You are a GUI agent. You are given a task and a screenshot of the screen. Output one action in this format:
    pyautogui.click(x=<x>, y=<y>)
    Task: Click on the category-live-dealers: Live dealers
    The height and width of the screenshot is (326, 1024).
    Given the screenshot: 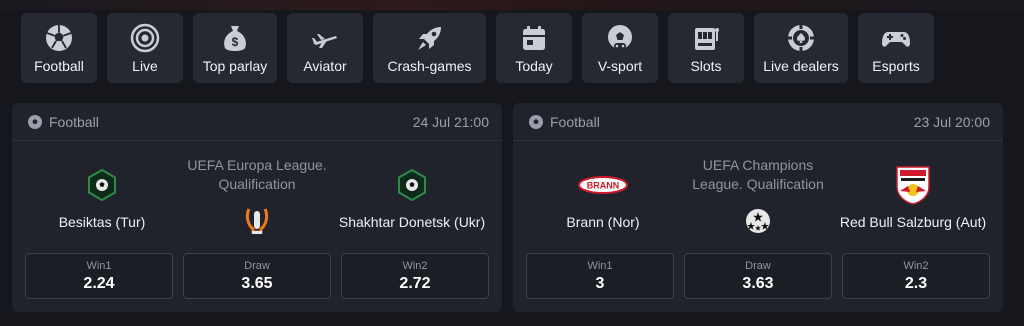 What is the action you would take?
    pyautogui.click(x=801, y=48)
    